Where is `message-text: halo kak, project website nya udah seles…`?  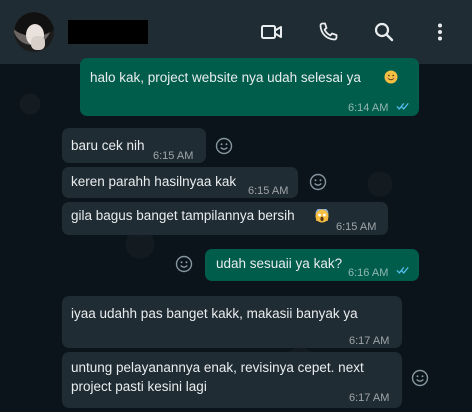
message-text: halo kak, project website nya udah seles… is located at coordinates (225, 77).